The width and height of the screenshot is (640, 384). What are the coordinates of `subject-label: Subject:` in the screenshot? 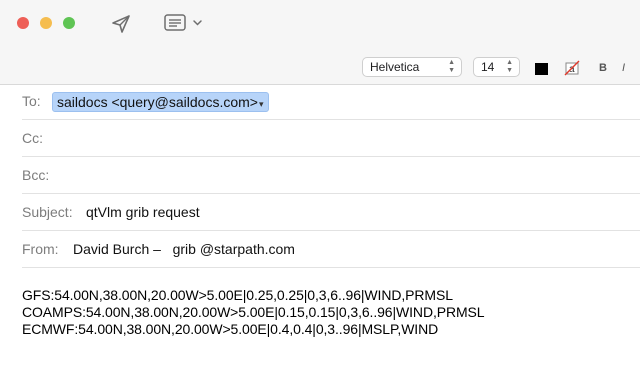 It's located at (47, 212).